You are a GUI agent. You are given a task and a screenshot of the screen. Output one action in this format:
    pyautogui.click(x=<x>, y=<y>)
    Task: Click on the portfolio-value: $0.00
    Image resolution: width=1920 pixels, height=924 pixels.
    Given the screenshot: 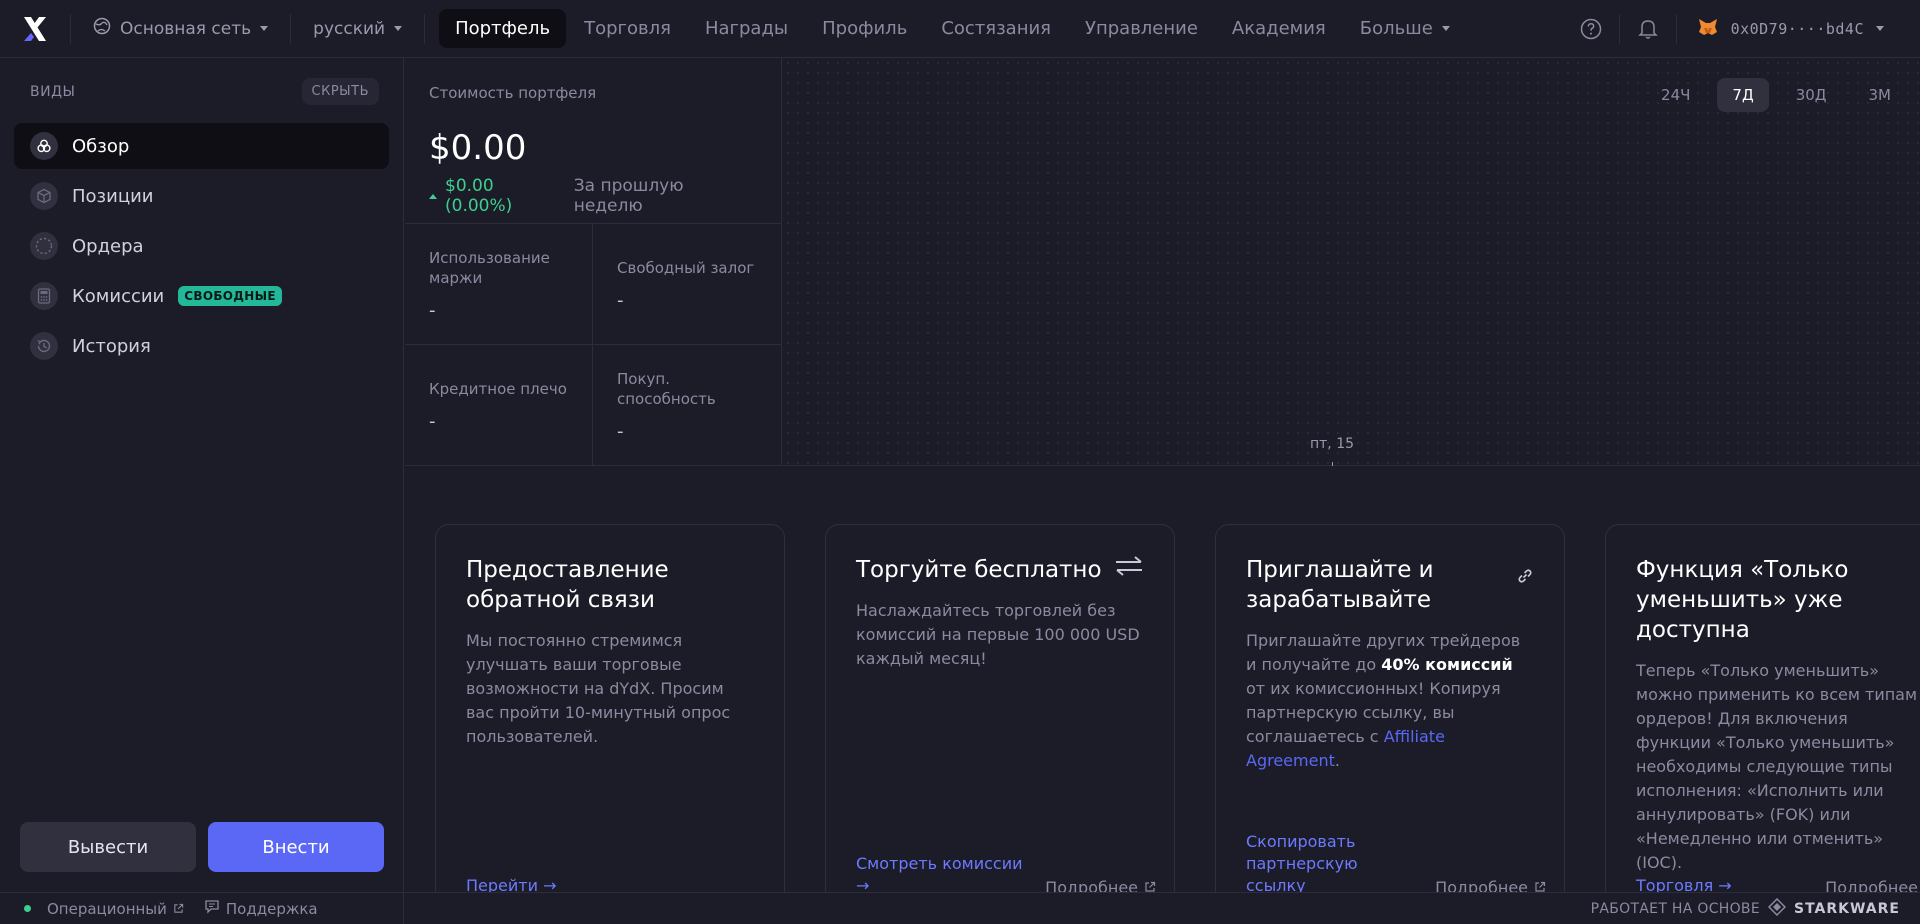 What is the action you would take?
    pyautogui.click(x=478, y=148)
    